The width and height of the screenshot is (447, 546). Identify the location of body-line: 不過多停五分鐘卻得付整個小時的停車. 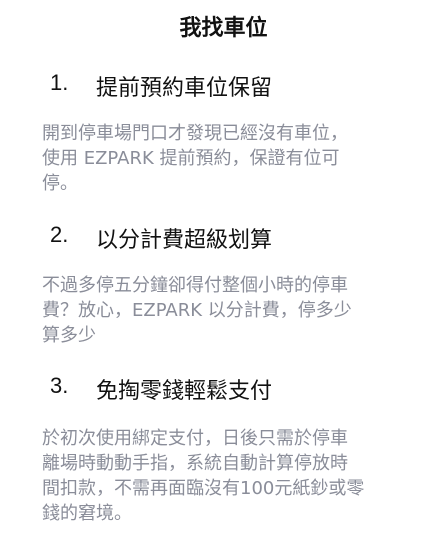
(195, 285).